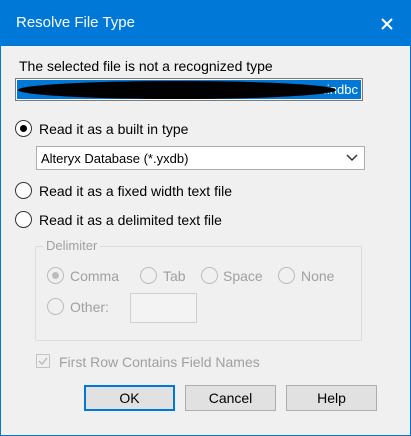 The height and width of the screenshot is (436, 411). What do you see at coordinates (95, 276) in the screenshot?
I see `radio-comma-label: Comma` at bounding box center [95, 276].